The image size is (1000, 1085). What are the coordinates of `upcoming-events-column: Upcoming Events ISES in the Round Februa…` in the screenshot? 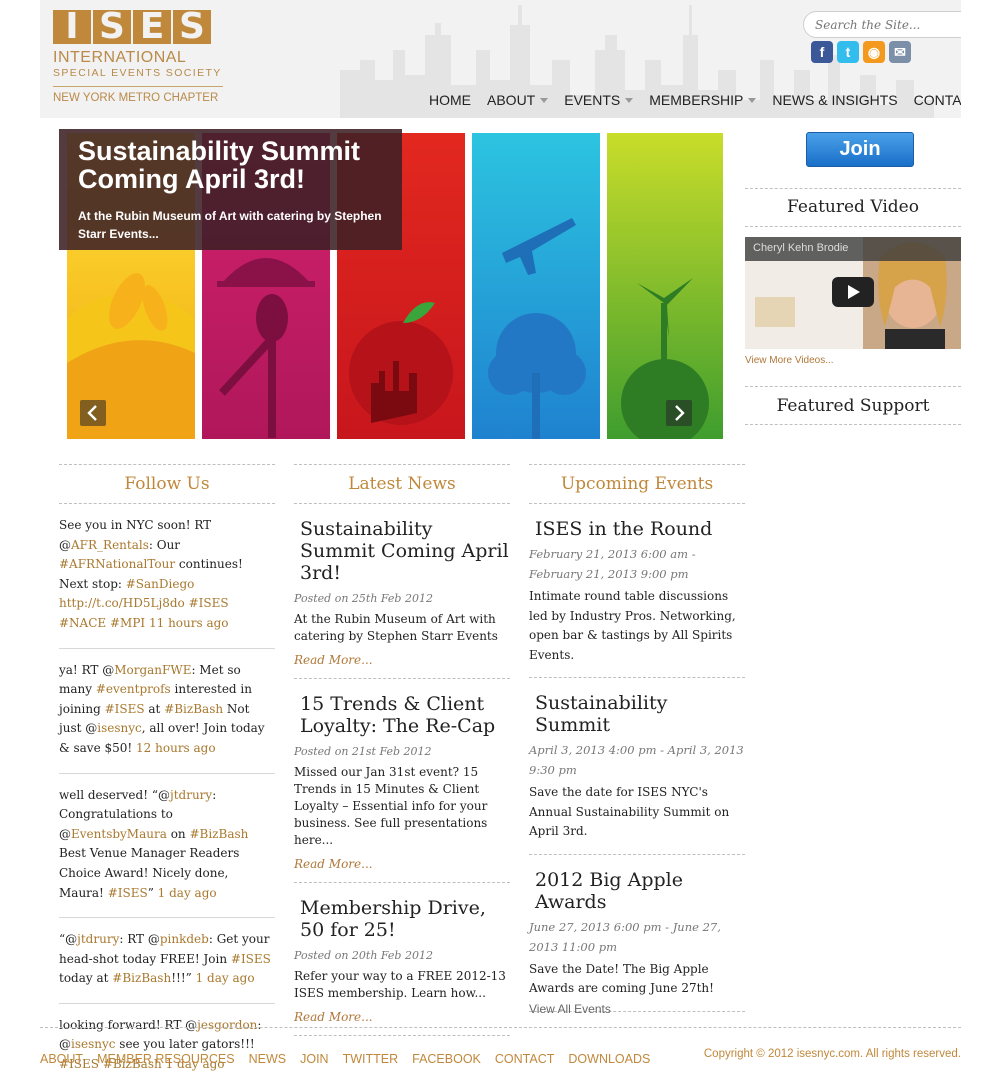 It's located at (637, 738).